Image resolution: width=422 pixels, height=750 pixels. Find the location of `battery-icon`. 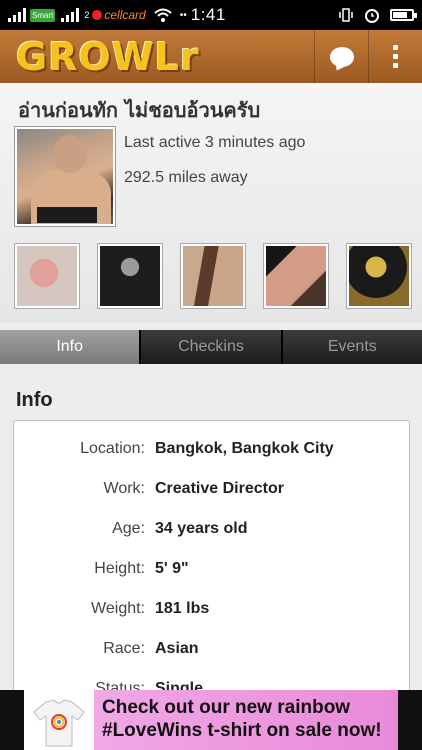

battery-icon is located at coordinates (403, 15).